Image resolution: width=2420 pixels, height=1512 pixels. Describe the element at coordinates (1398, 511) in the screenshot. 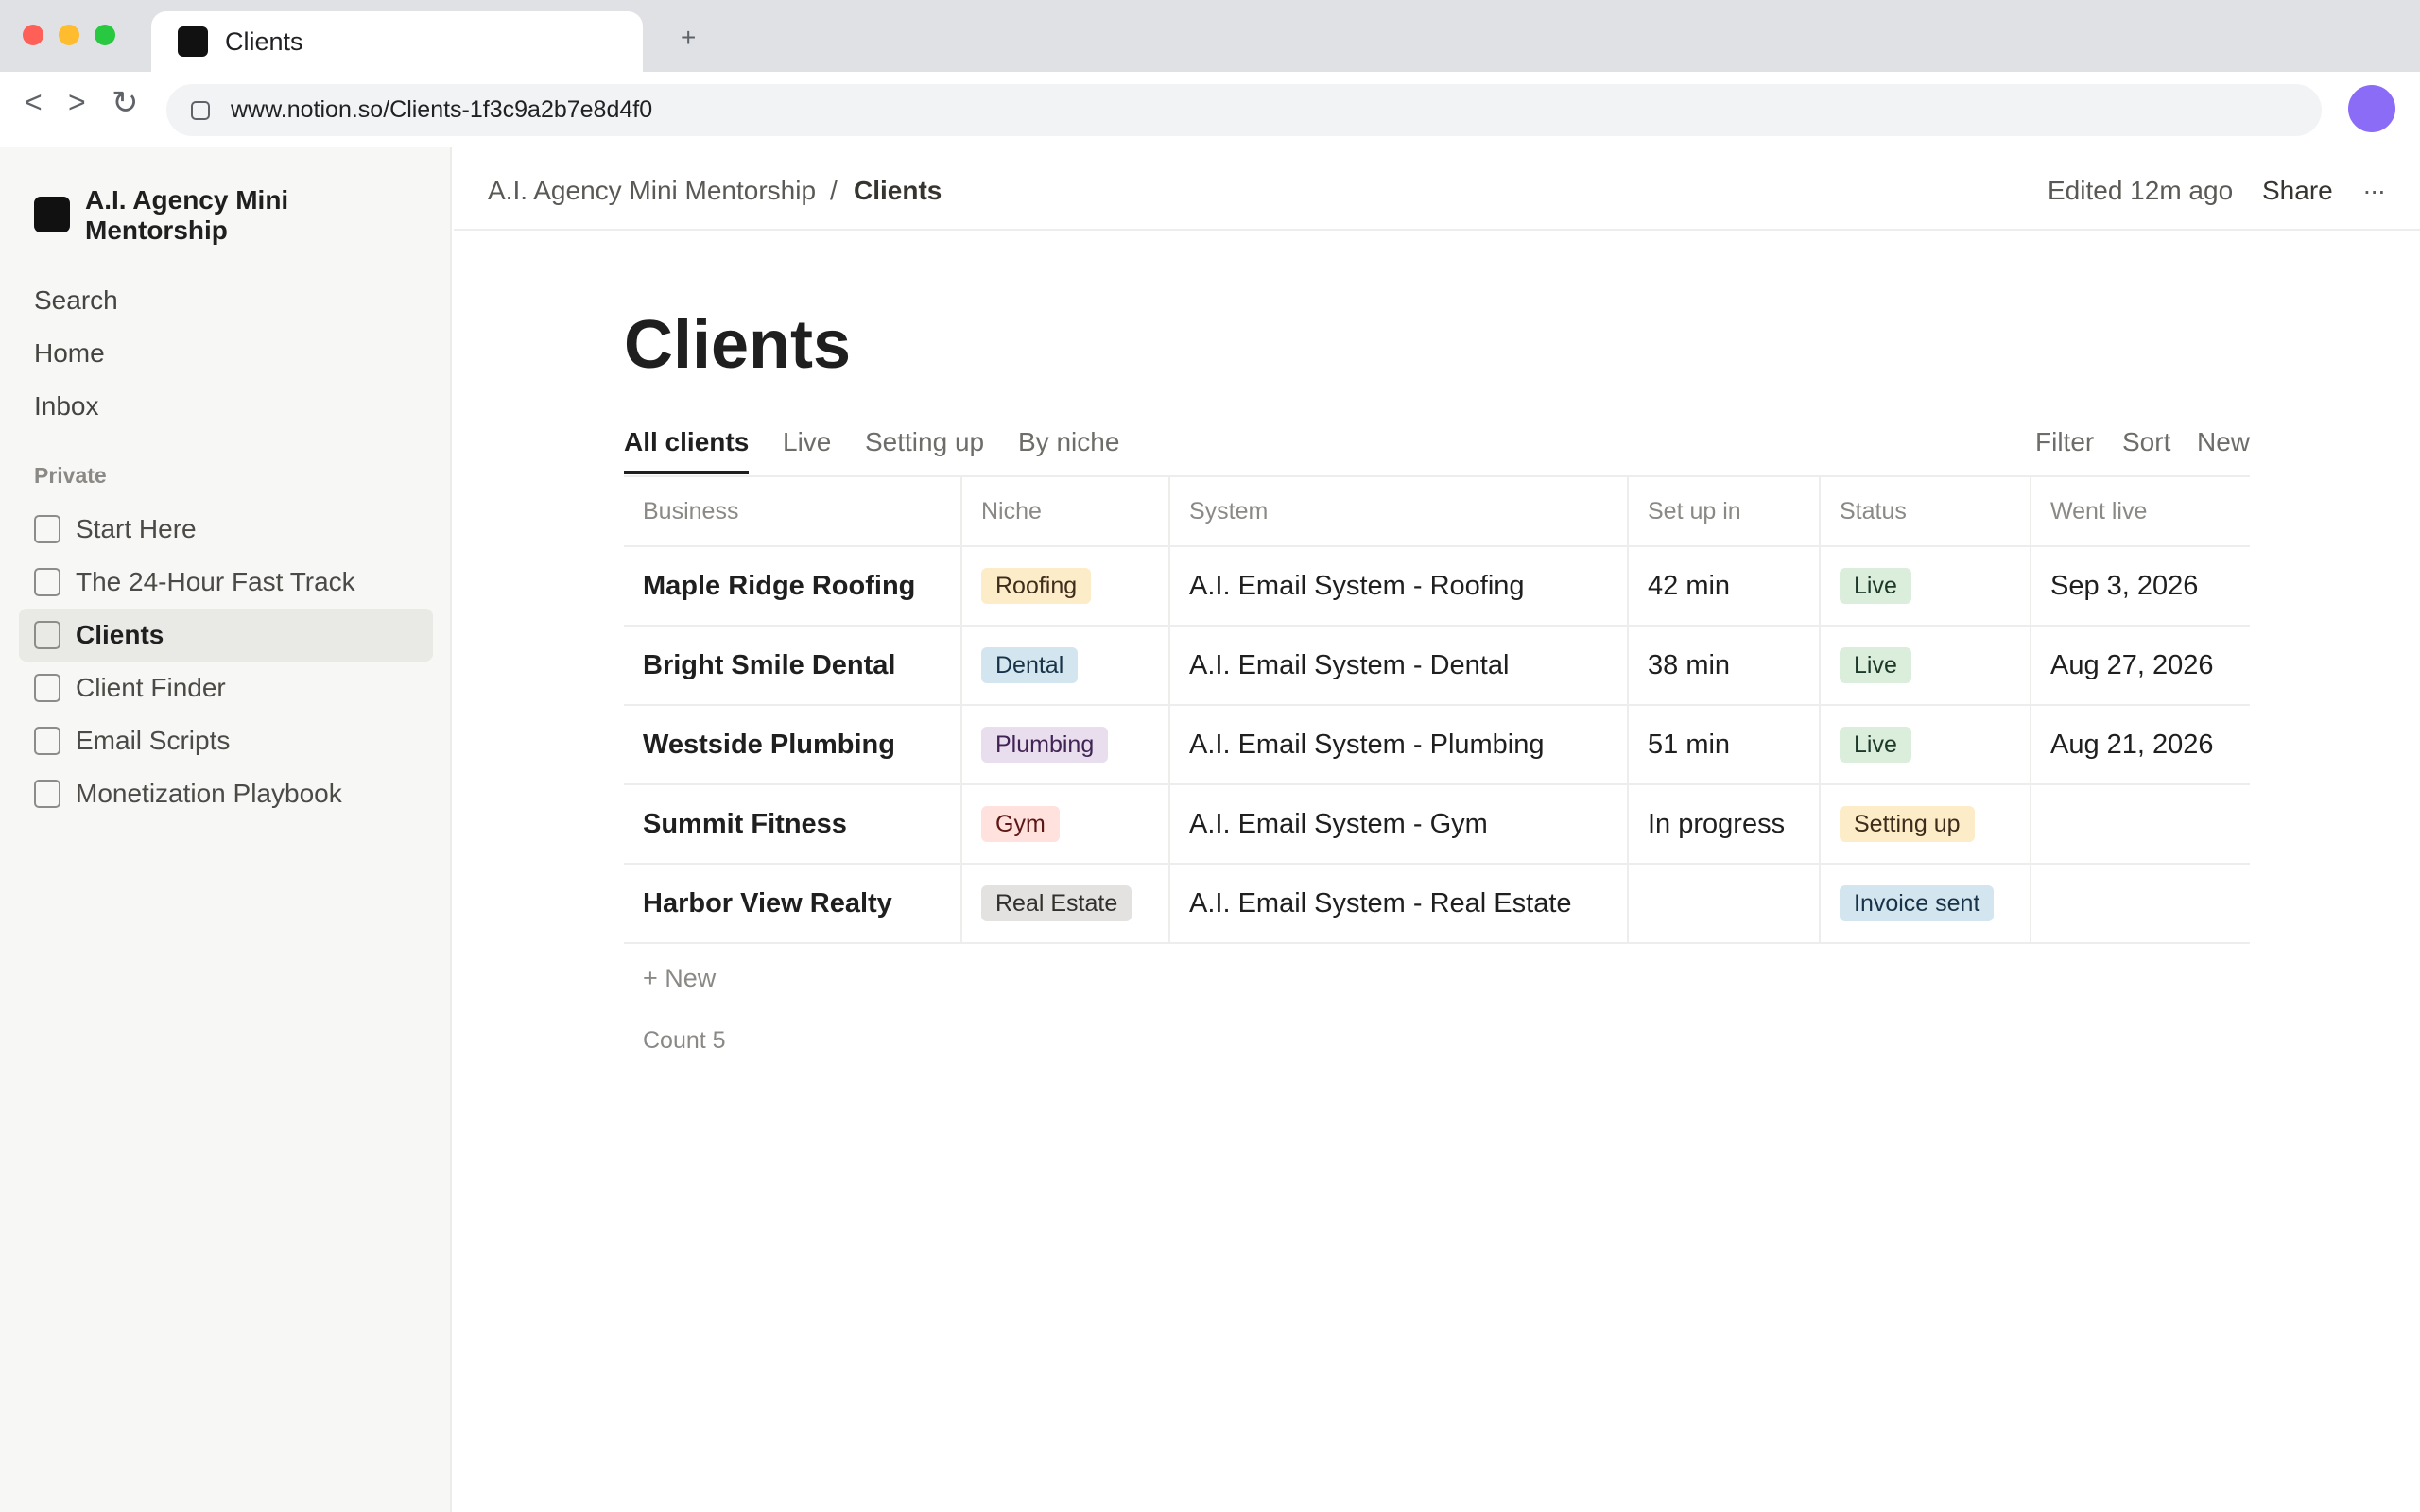

I see `column-header-system: System` at that location.